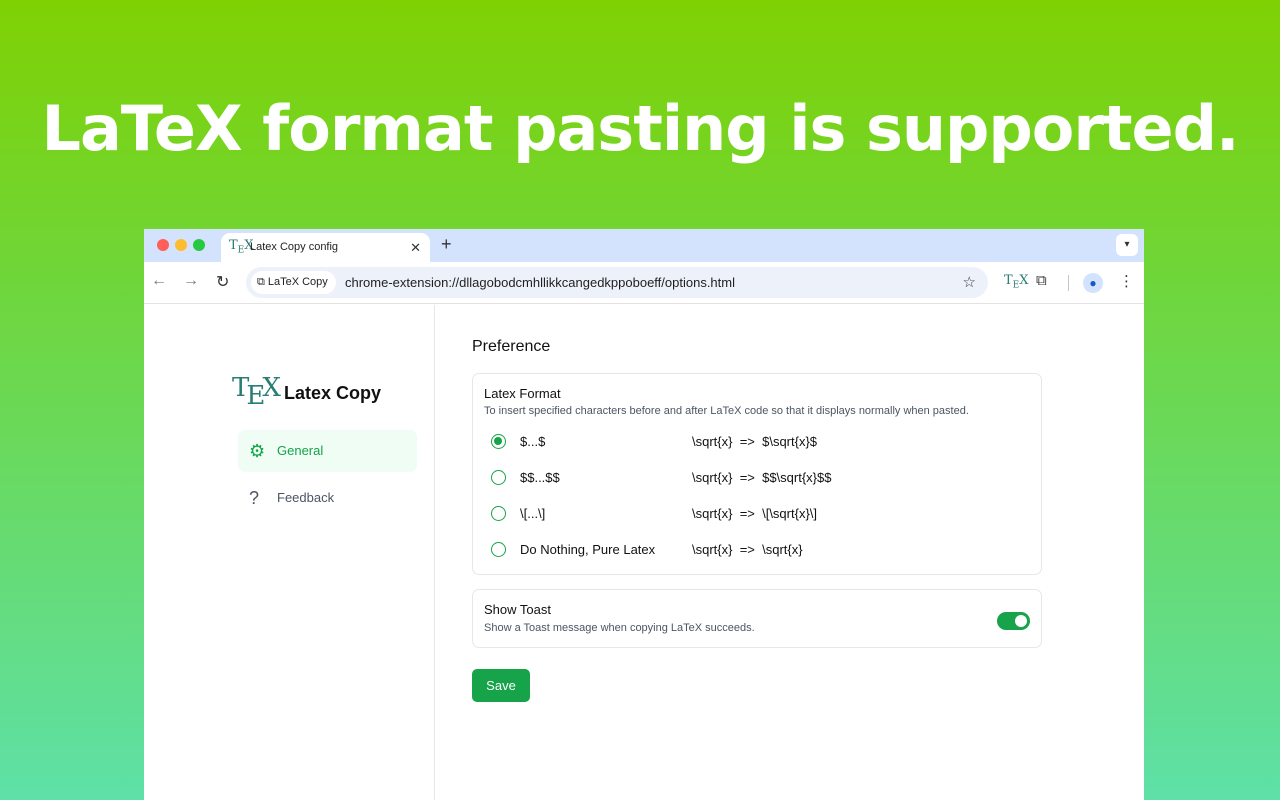 This screenshot has height=800, width=1280. I want to click on sidebar-item-label: Feedback, so click(306, 497).